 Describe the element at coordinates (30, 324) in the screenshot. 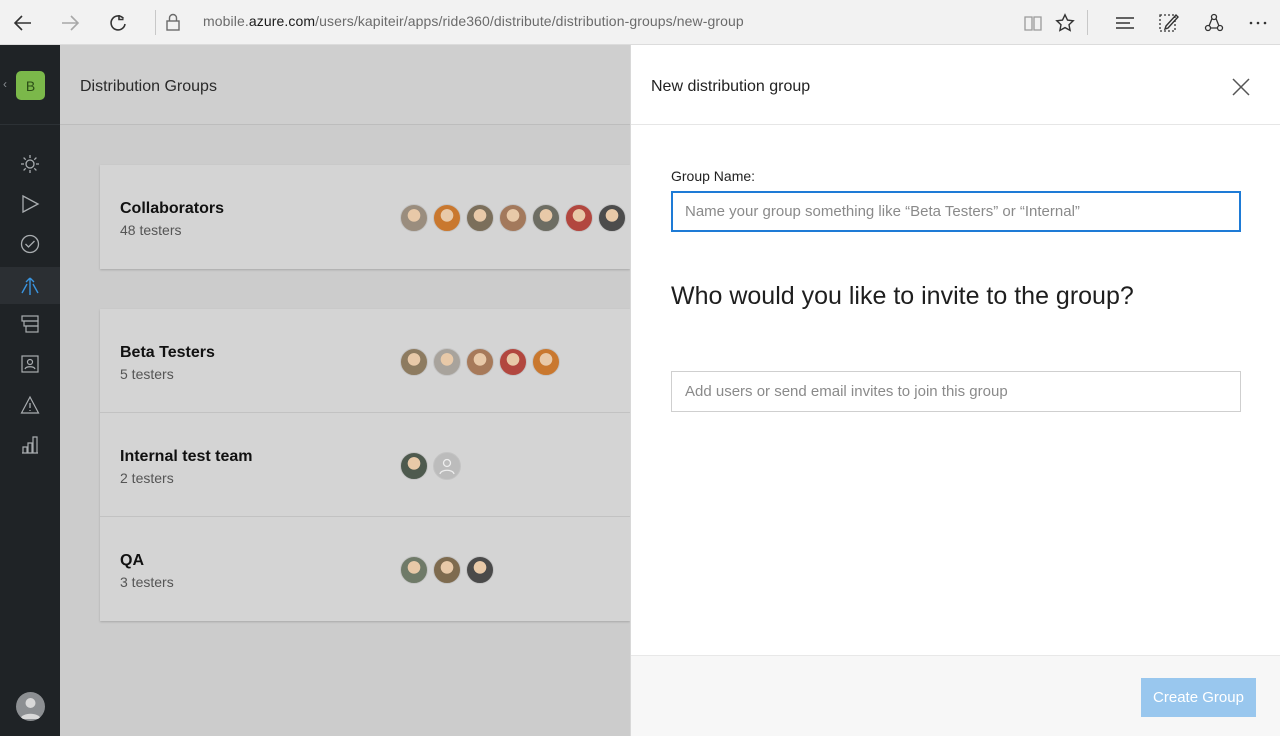

I see `crashes-stack-icon` at that location.